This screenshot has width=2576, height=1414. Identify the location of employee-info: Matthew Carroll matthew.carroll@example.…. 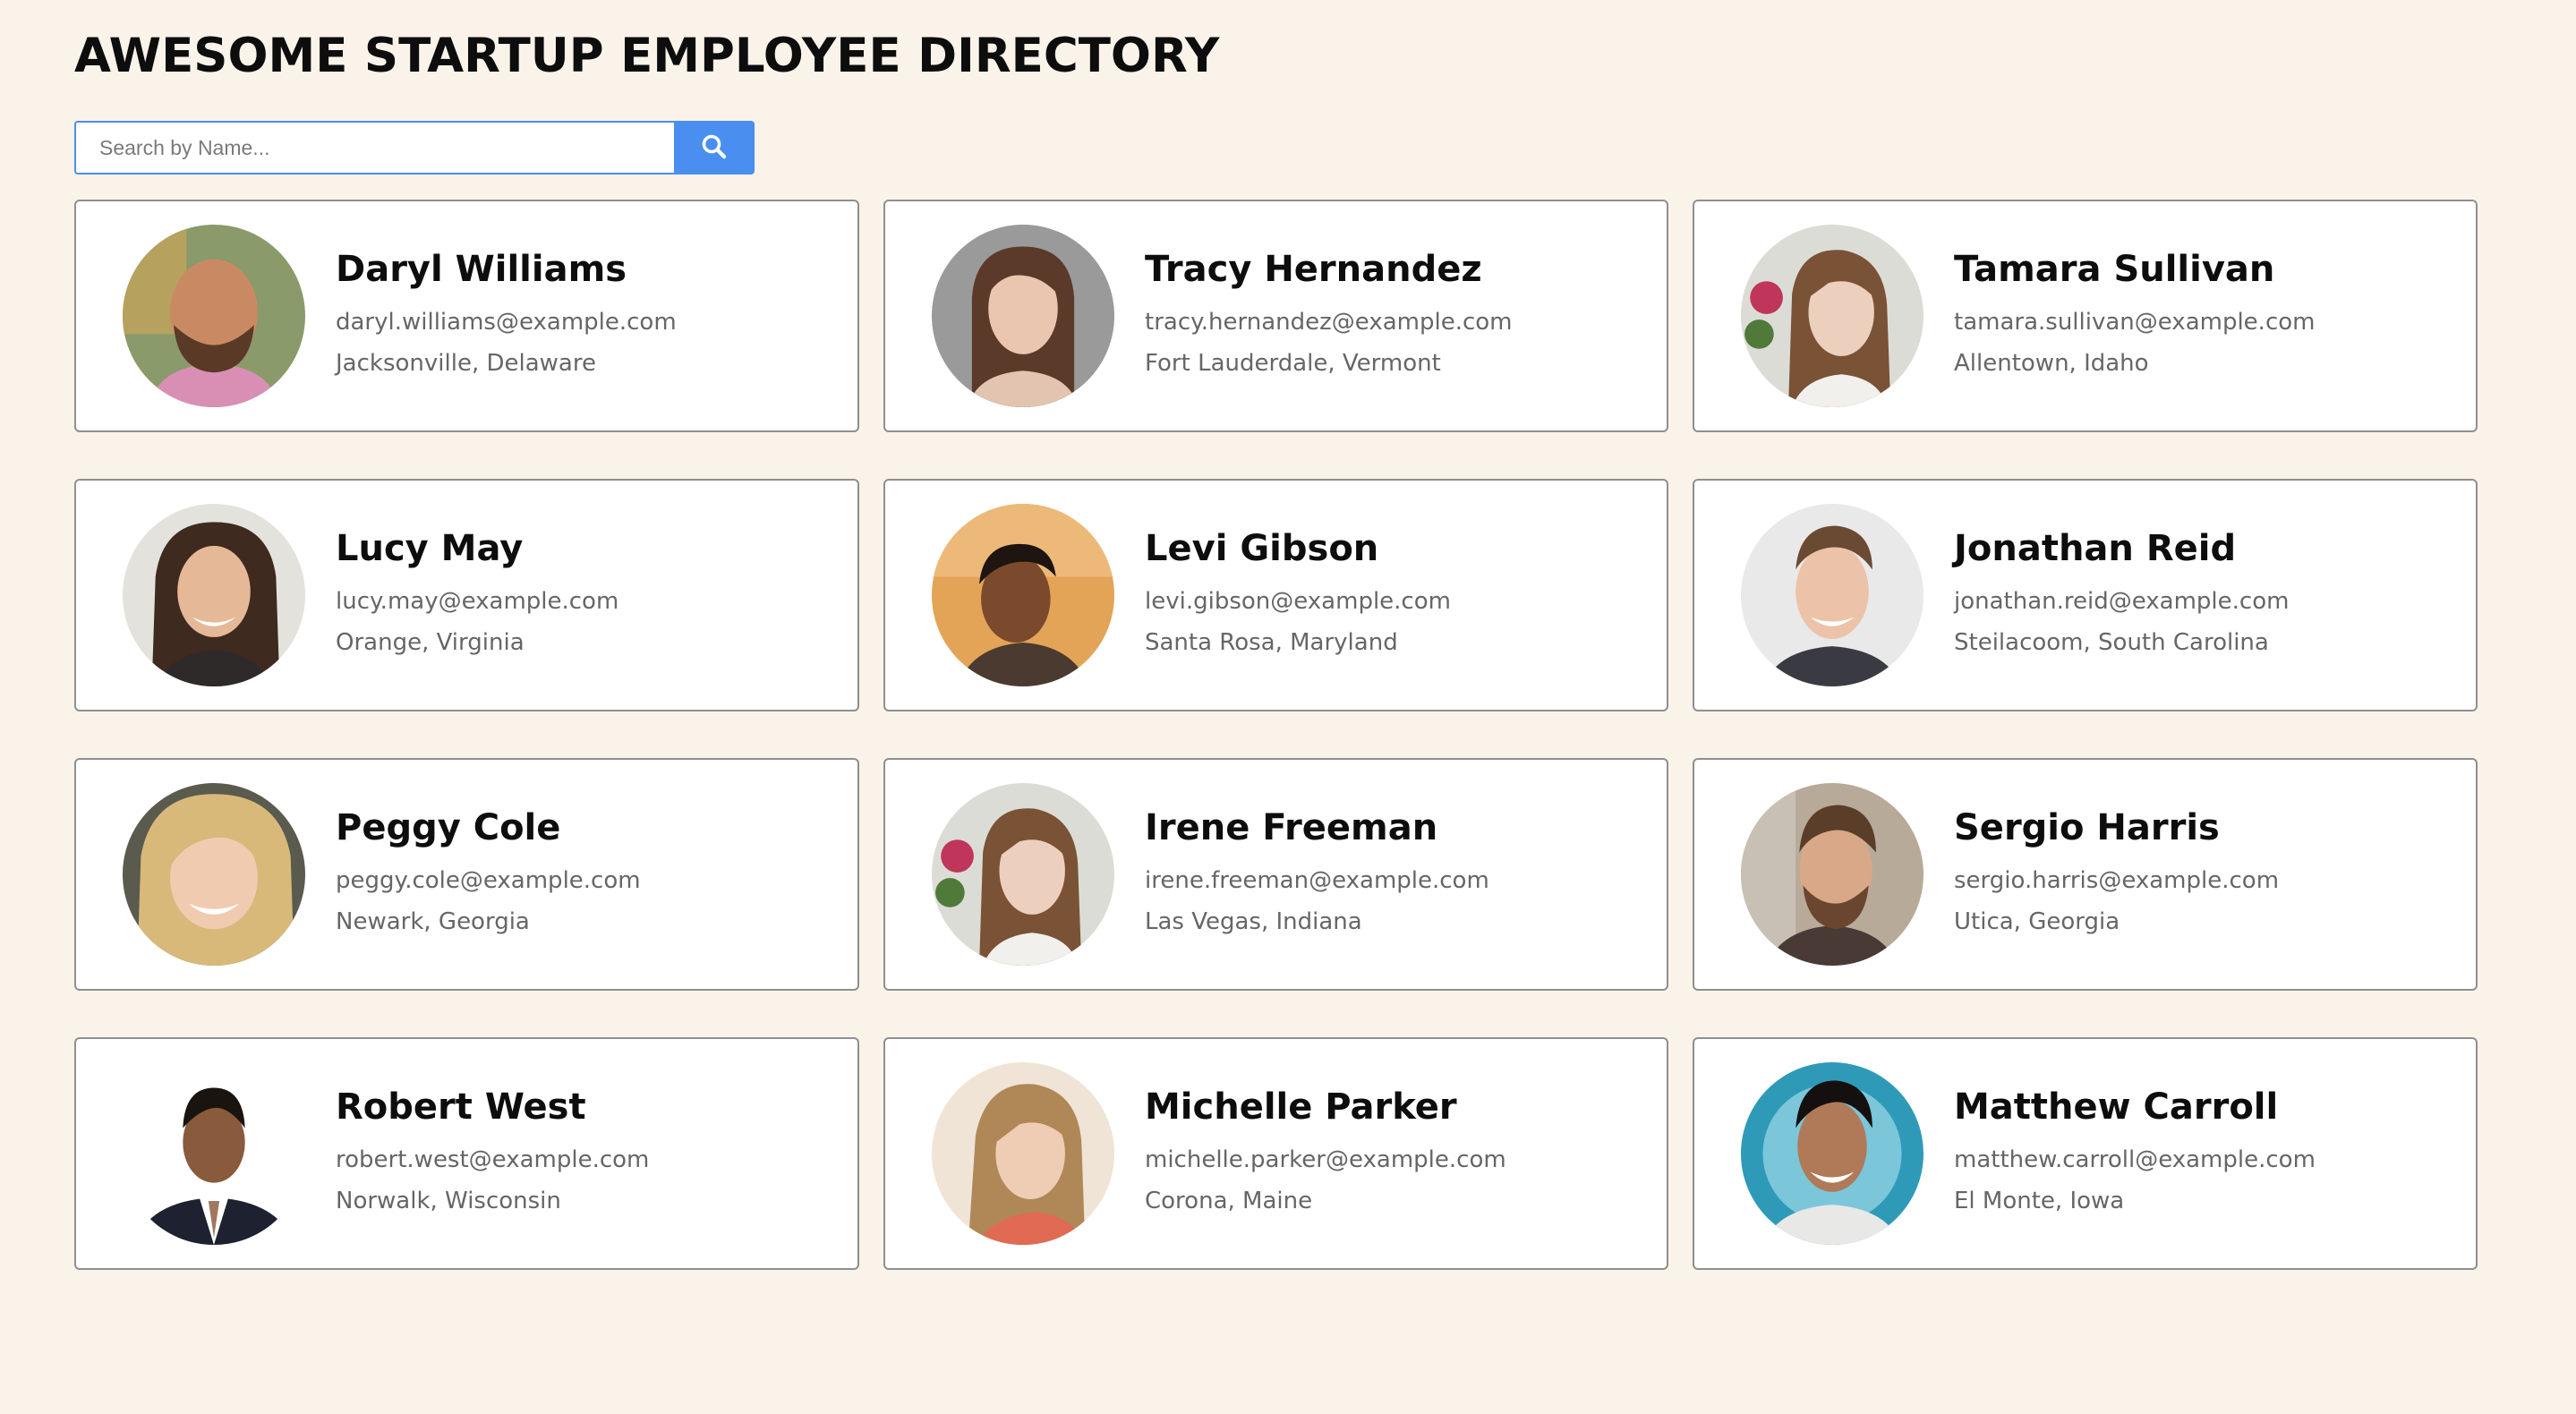
(2135, 1153).